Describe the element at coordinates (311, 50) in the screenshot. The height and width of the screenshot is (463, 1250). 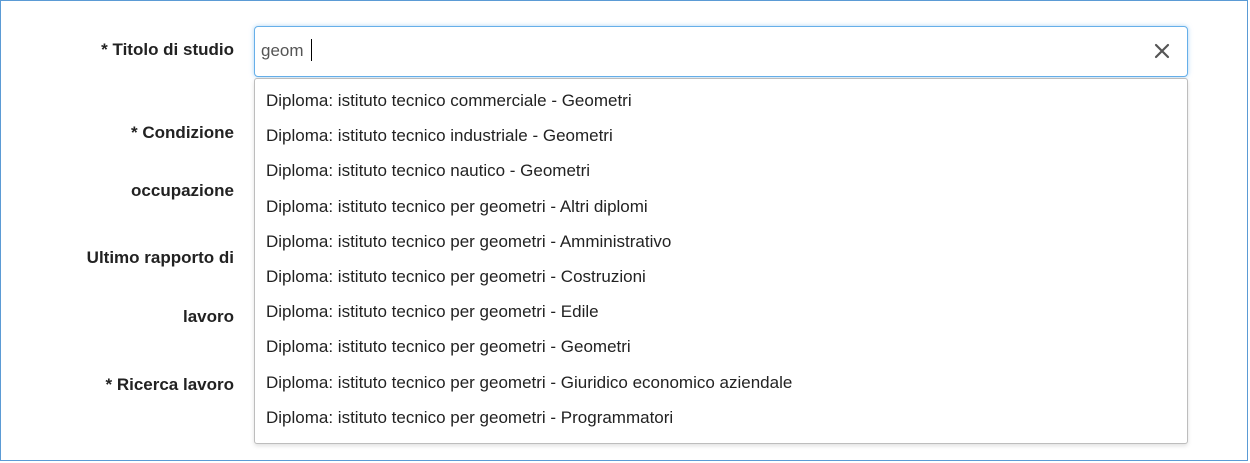
I see `text-caret` at that location.